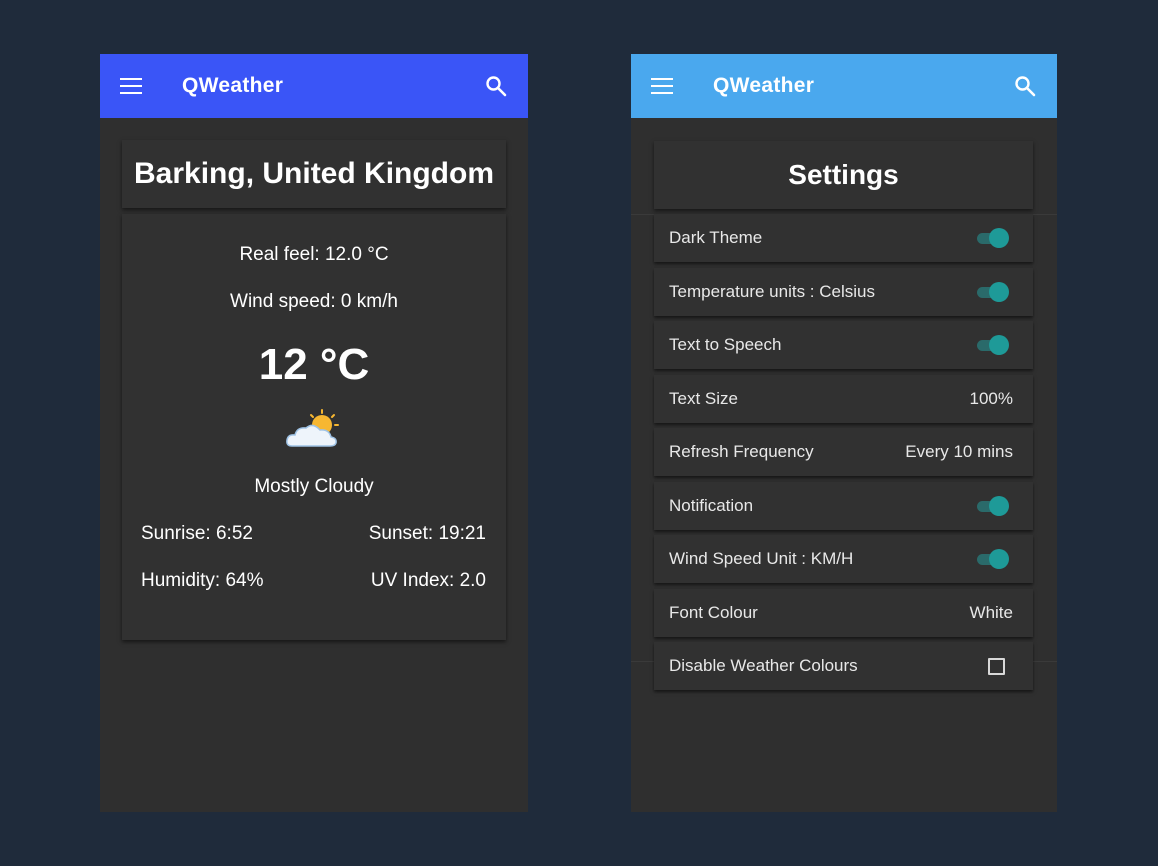 Image resolution: width=1158 pixels, height=866 pixels. I want to click on setting-font-colour: Font Colour White, so click(843, 613).